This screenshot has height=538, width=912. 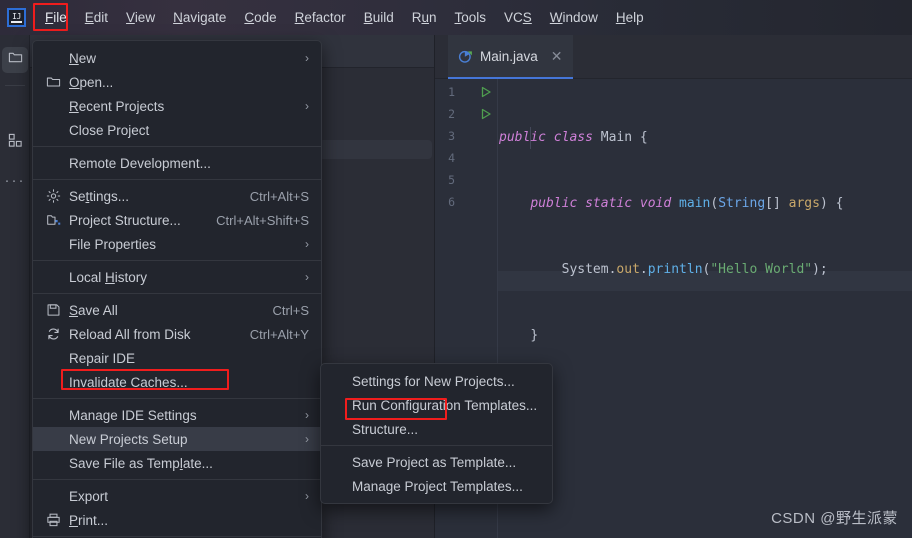 I want to click on run-method-gutter-icon, so click(x=486, y=113).